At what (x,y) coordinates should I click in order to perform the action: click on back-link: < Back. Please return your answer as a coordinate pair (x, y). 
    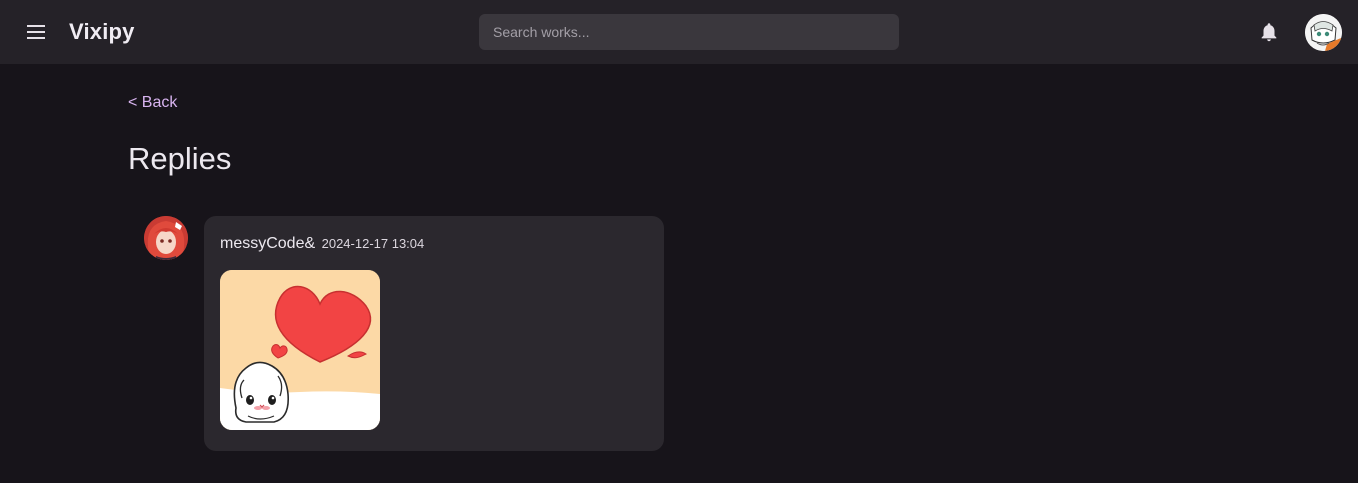
    Looking at the image, I should click on (152, 103).